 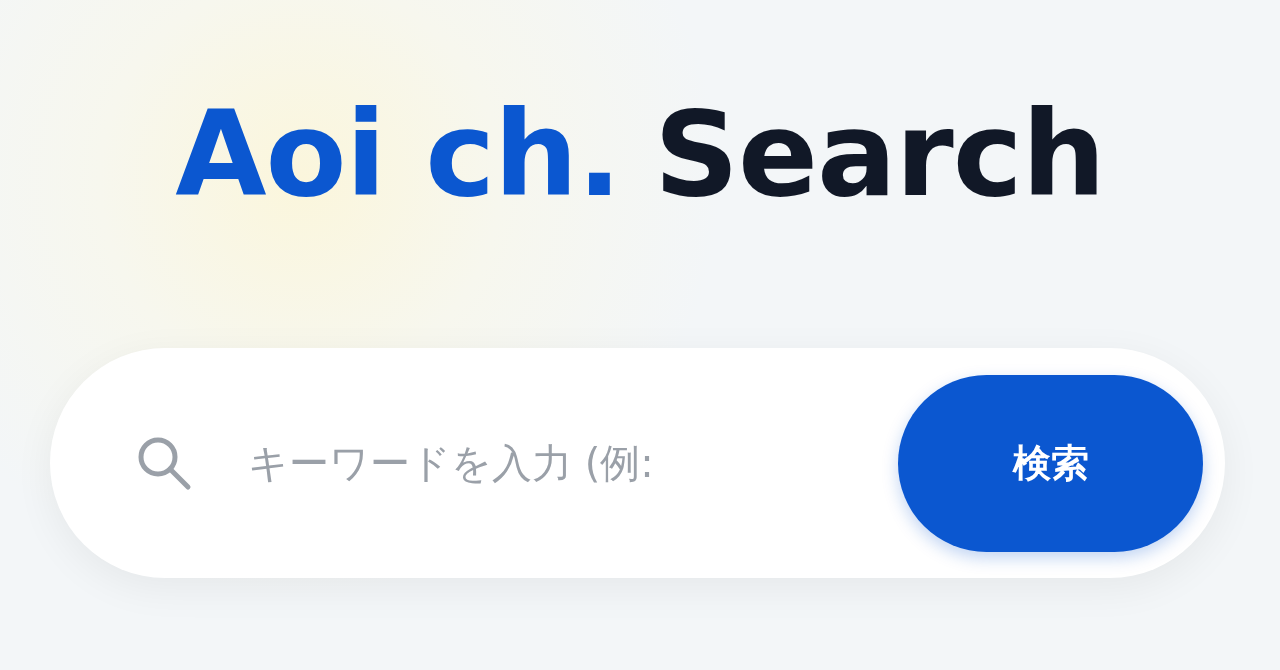 I want to click on logo-text: Search, so click(x=879, y=154).